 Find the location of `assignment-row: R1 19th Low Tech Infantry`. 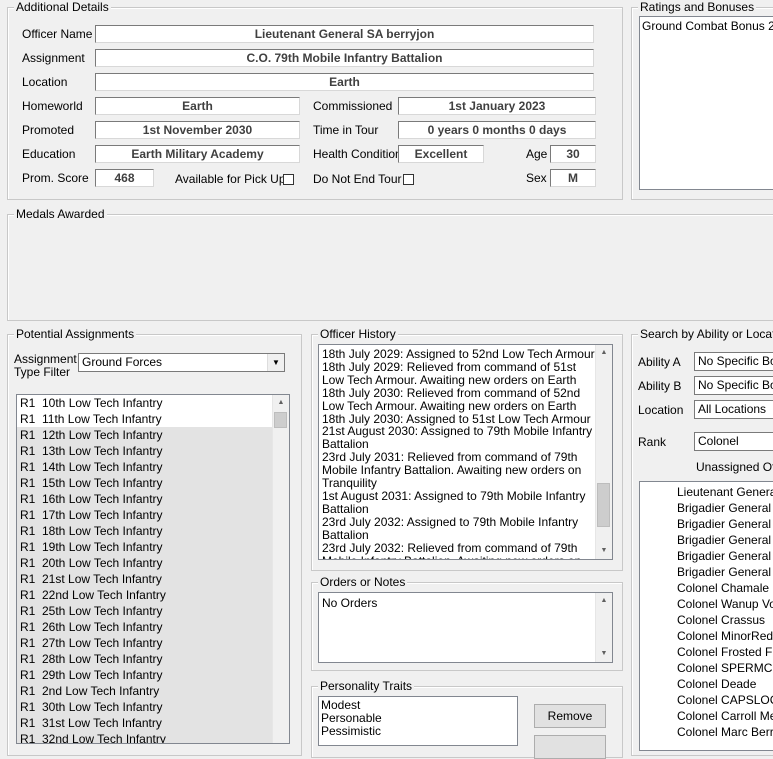

assignment-row: R1 19th Low Tech Infantry is located at coordinates (145, 547).